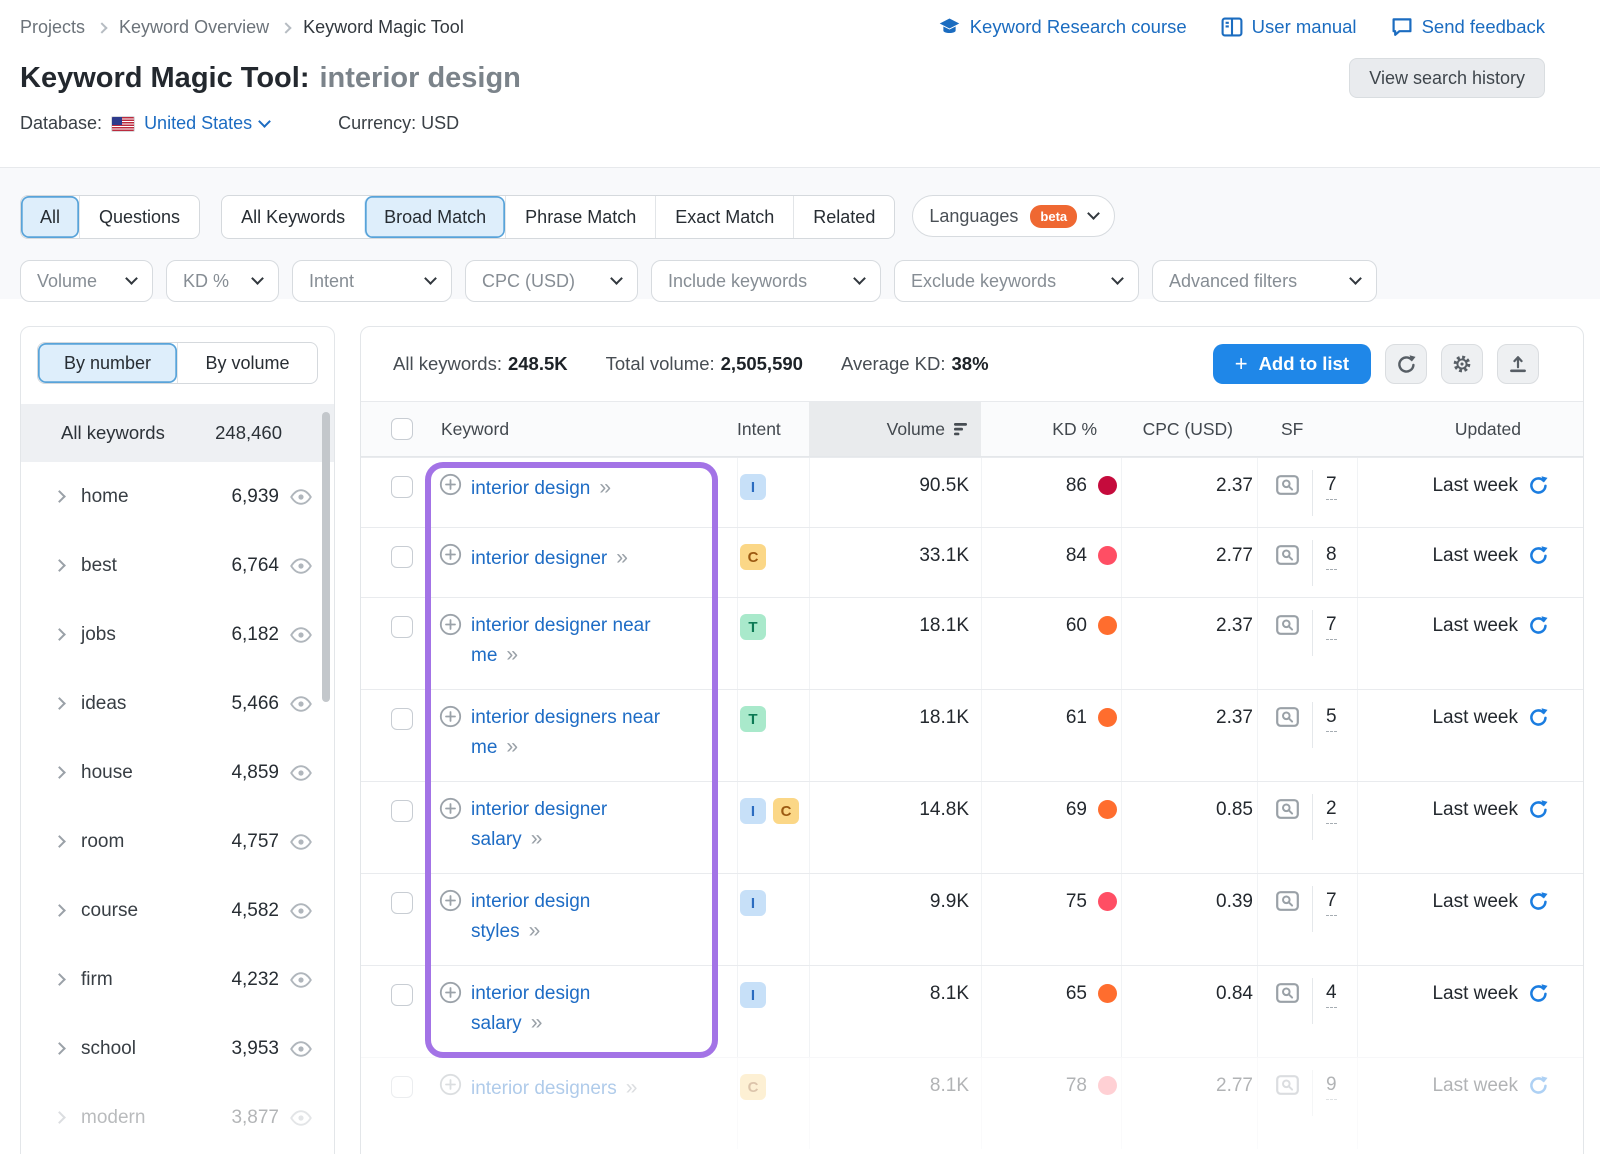 Image resolution: width=1600 pixels, height=1154 pixels. Describe the element at coordinates (194, 27) in the screenshot. I see `breadcrumb-keyword-overview: Keyword Overview` at that location.